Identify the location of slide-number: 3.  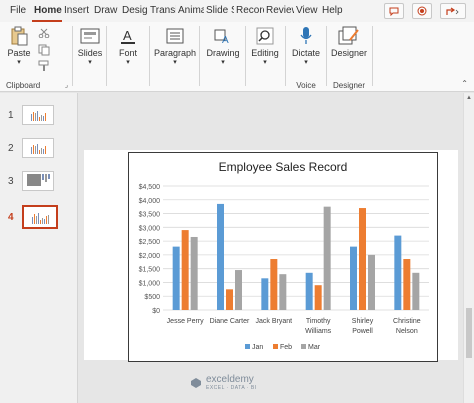
(11, 181).